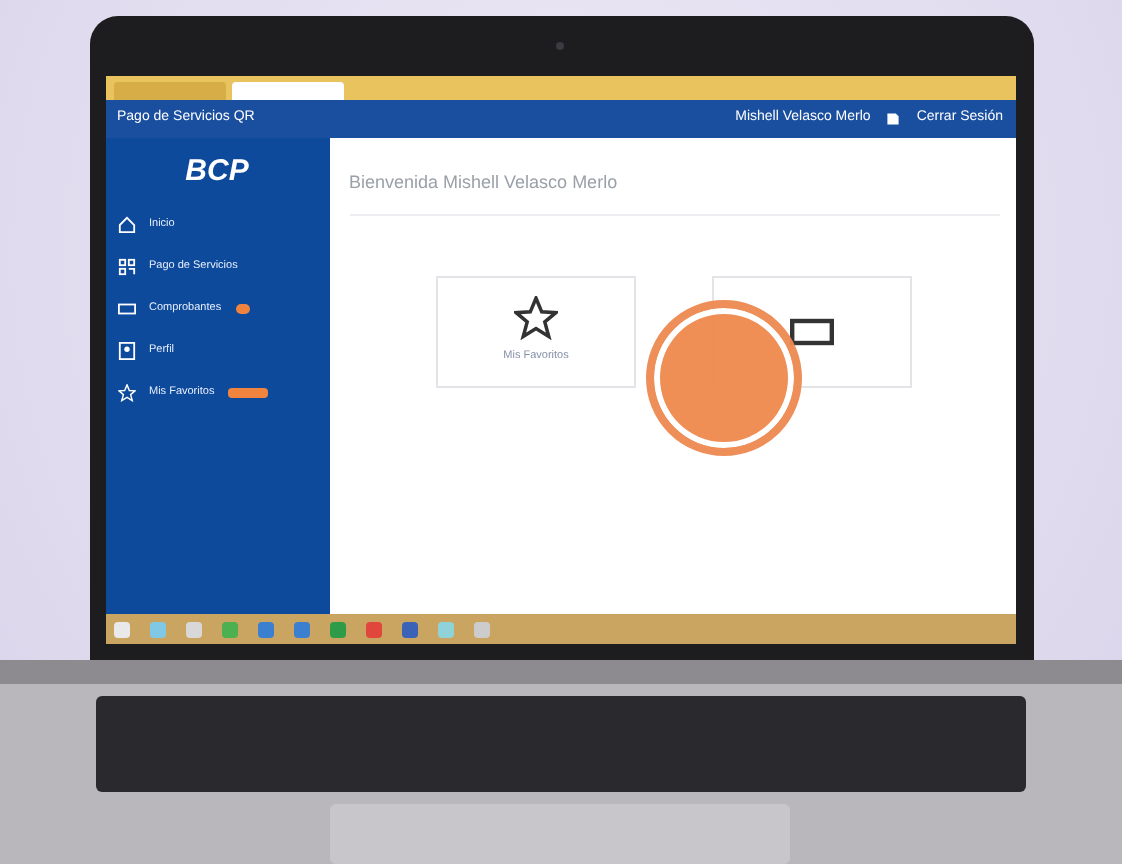  What do you see at coordinates (126, 350) in the screenshot?
I see `profile-icon` at bounding box center [126, 350].